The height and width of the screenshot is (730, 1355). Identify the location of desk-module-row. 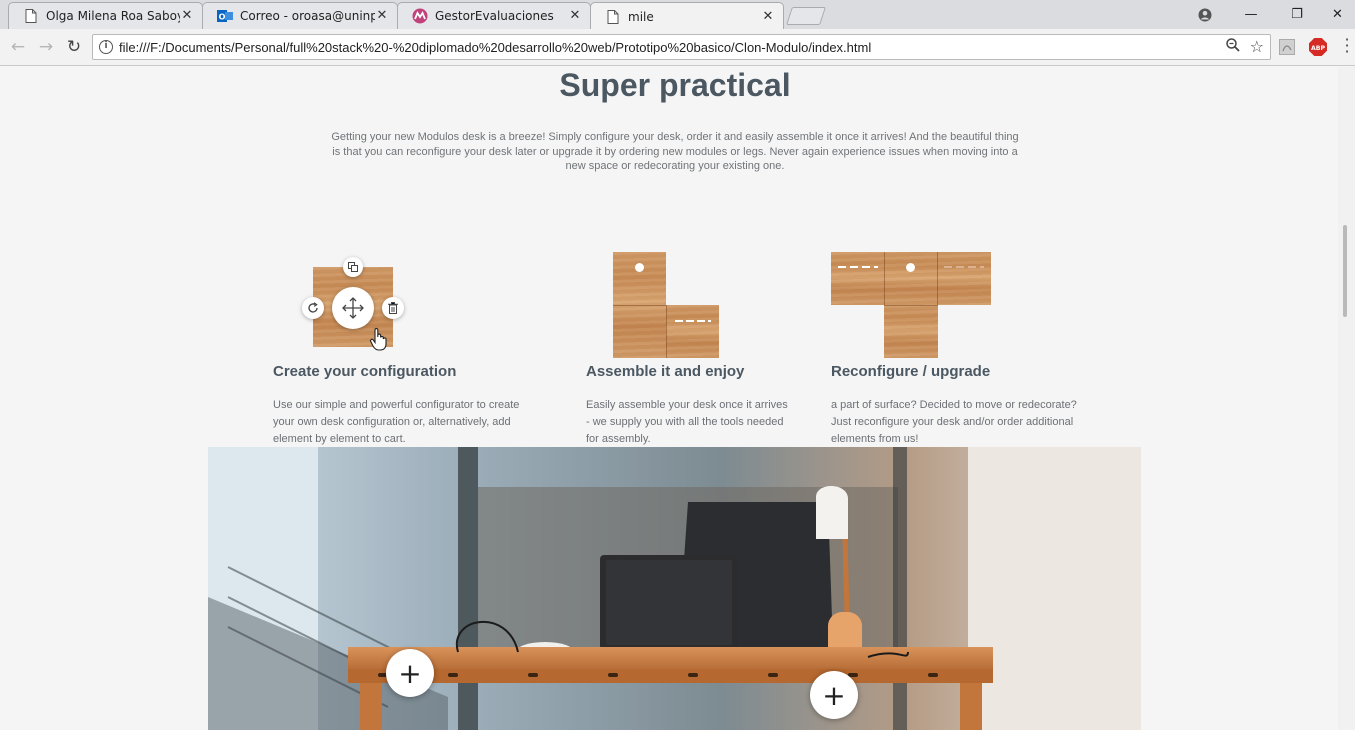
(911, 278).